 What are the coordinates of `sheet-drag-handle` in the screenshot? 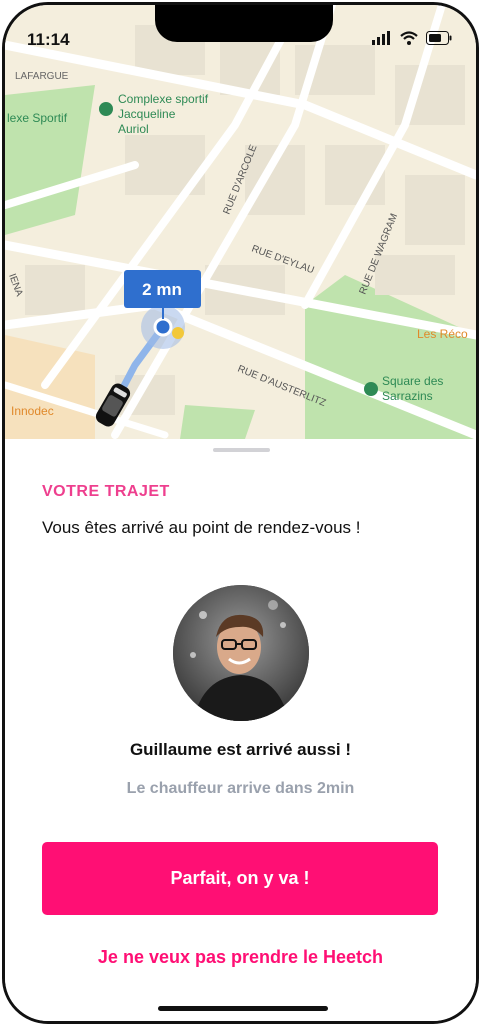 It's located at (241, 450).